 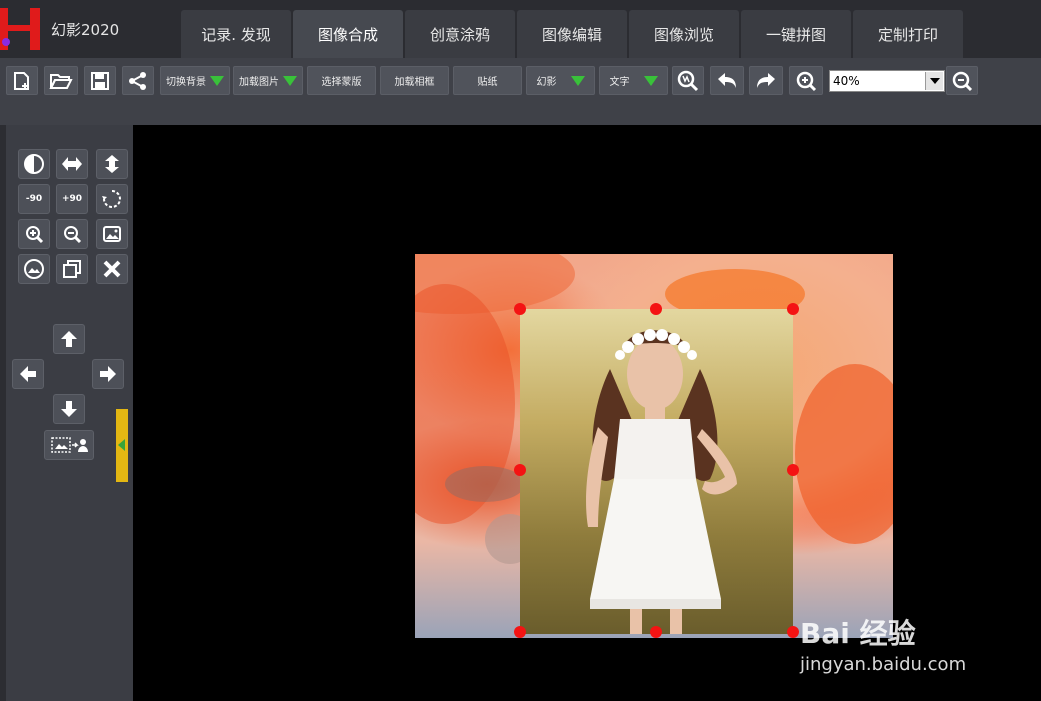 What do you see at coordinates (520, 470) in the screenshot?
I see `resize-handle-left` at bounding box center [520, 470].